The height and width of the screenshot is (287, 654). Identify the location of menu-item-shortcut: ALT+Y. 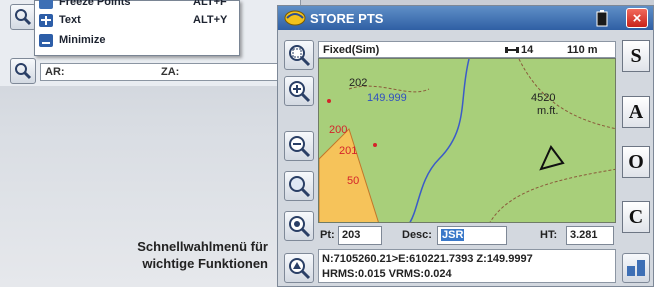
(210, 20).